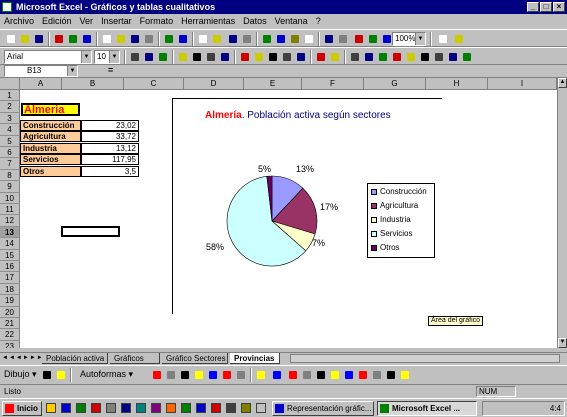 The width and height of the screenshot is (567, 417). What do you see at coordinates (496, 391) in the screenshot?
I see `num-lock-indicator: NUM` at bounding box center [496, 391].